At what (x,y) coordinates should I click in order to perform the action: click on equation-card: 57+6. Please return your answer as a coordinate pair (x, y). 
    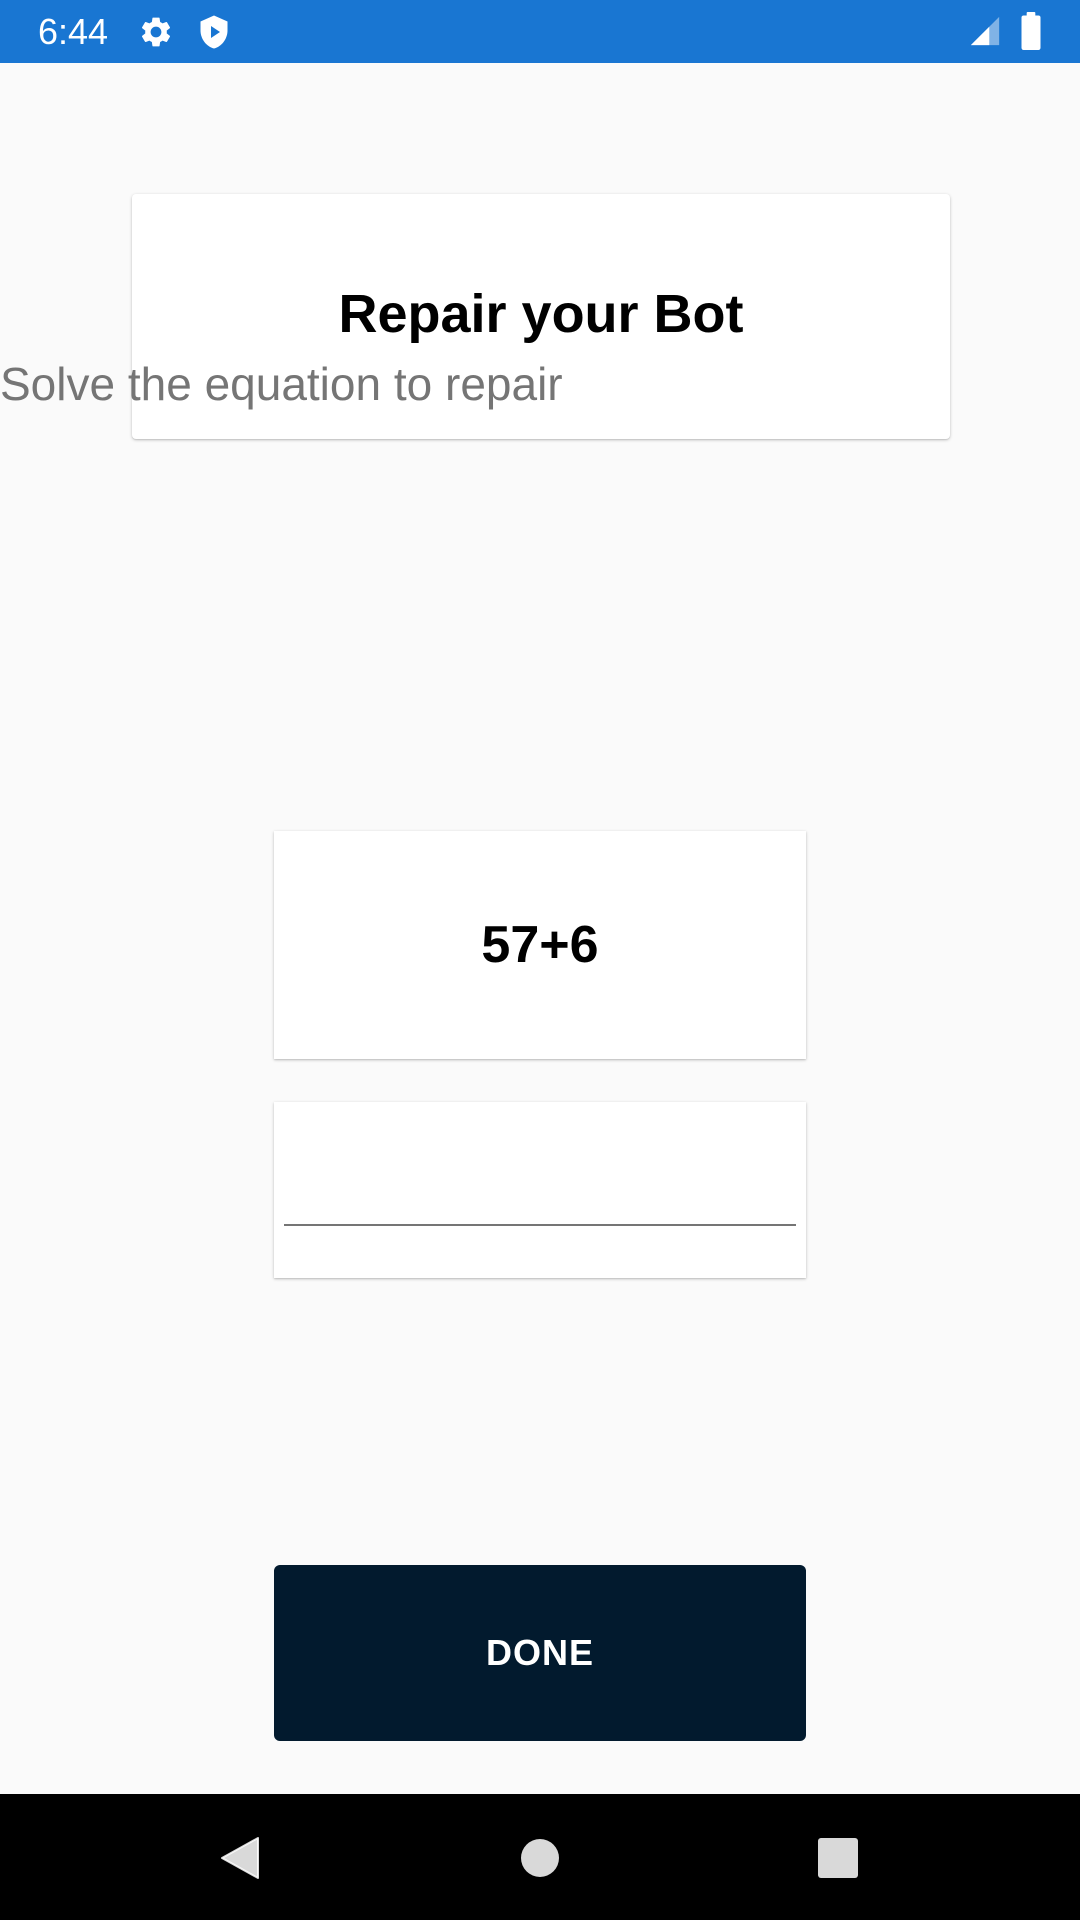
    Looking at the image, I should click on (540, 945).